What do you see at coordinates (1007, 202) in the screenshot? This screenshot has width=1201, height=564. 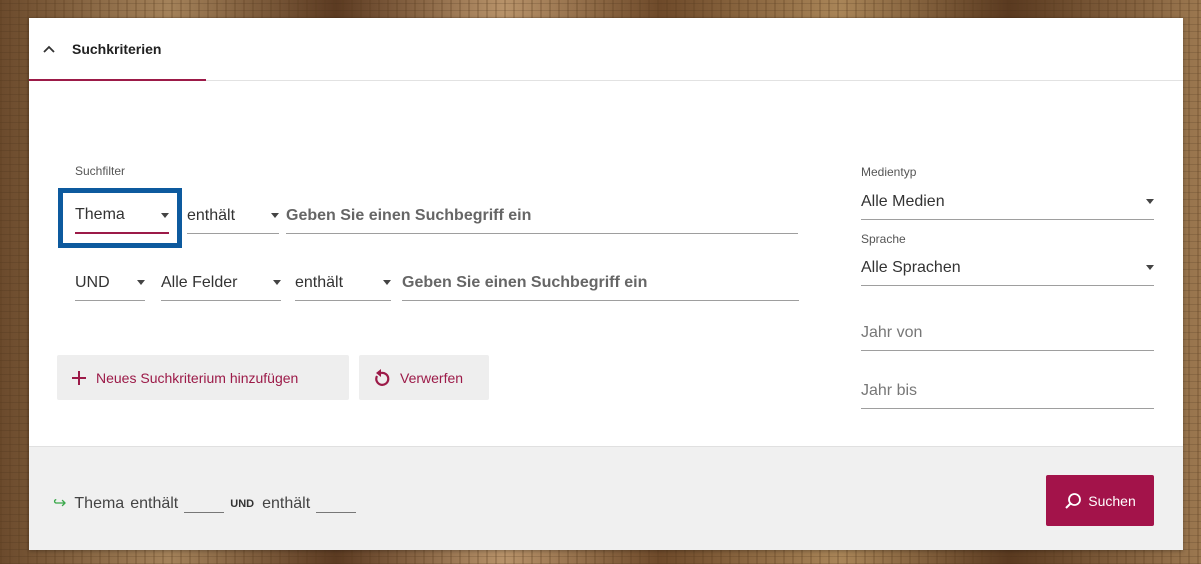 I see `medientyp-select: Alle Medien` at bounding box center [1007, 202].